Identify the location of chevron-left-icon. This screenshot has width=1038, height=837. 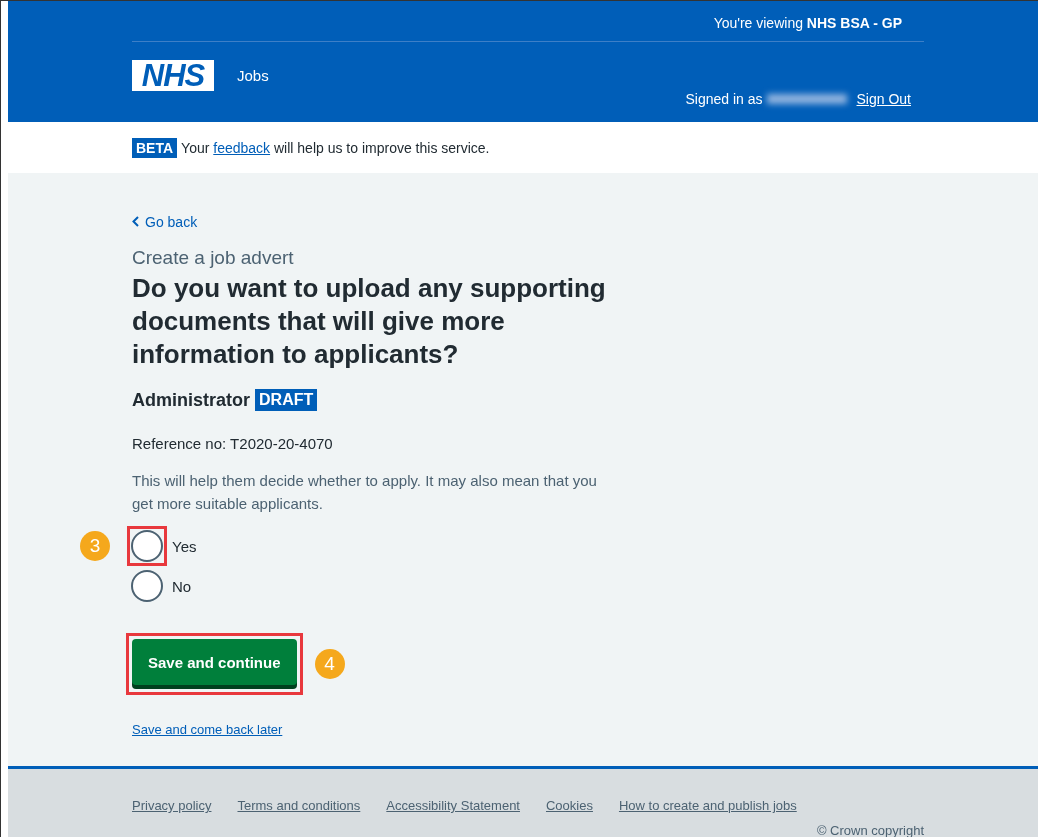
(135, 221).